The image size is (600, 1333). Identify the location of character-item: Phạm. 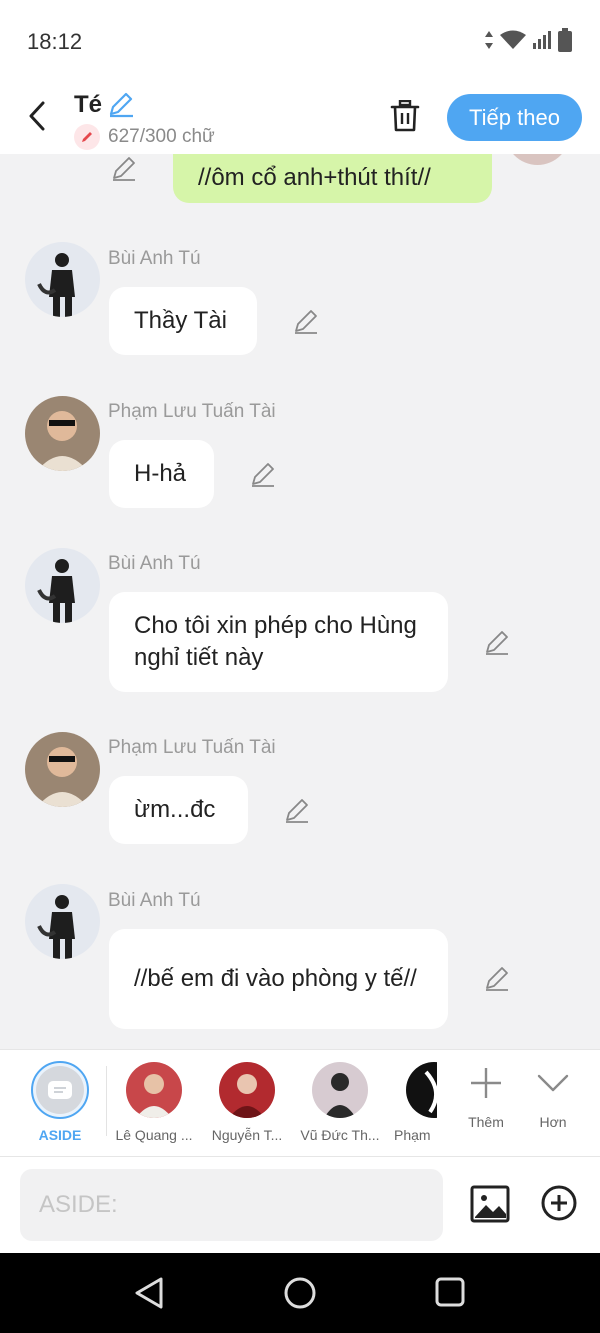
(412, 1101).